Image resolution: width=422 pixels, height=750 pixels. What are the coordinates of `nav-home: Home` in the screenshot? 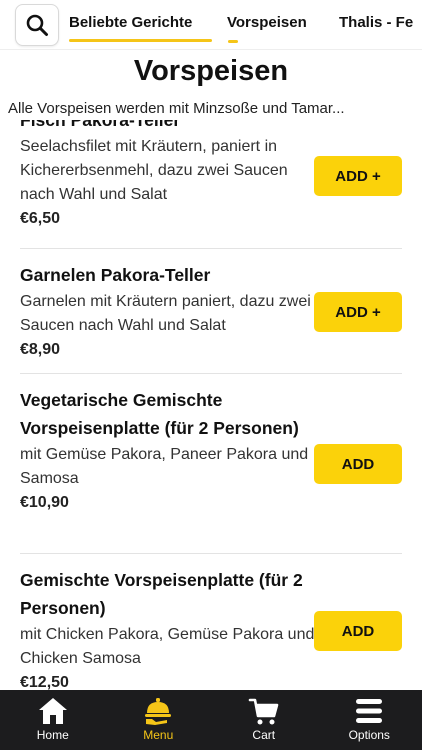 It's located at (53, 720).